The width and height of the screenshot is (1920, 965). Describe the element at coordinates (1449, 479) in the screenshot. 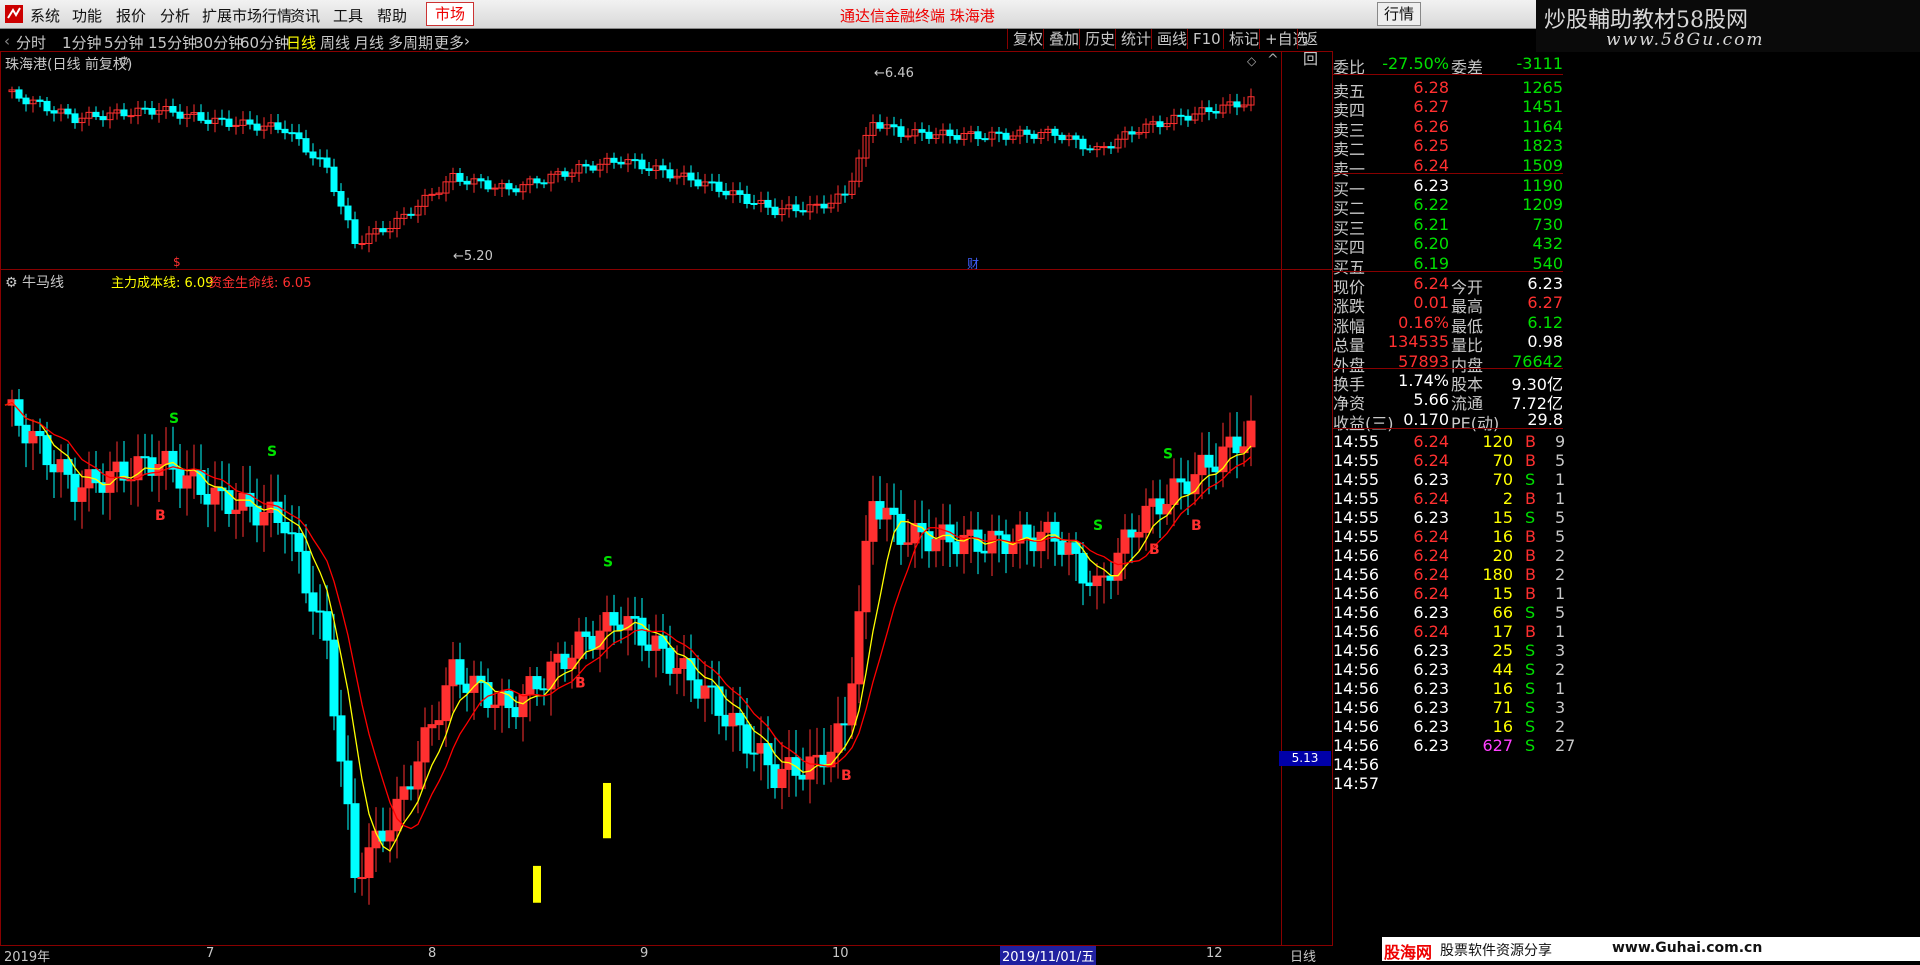

I see `tick-row: 14:55 6.23 70 S 1` at that location.